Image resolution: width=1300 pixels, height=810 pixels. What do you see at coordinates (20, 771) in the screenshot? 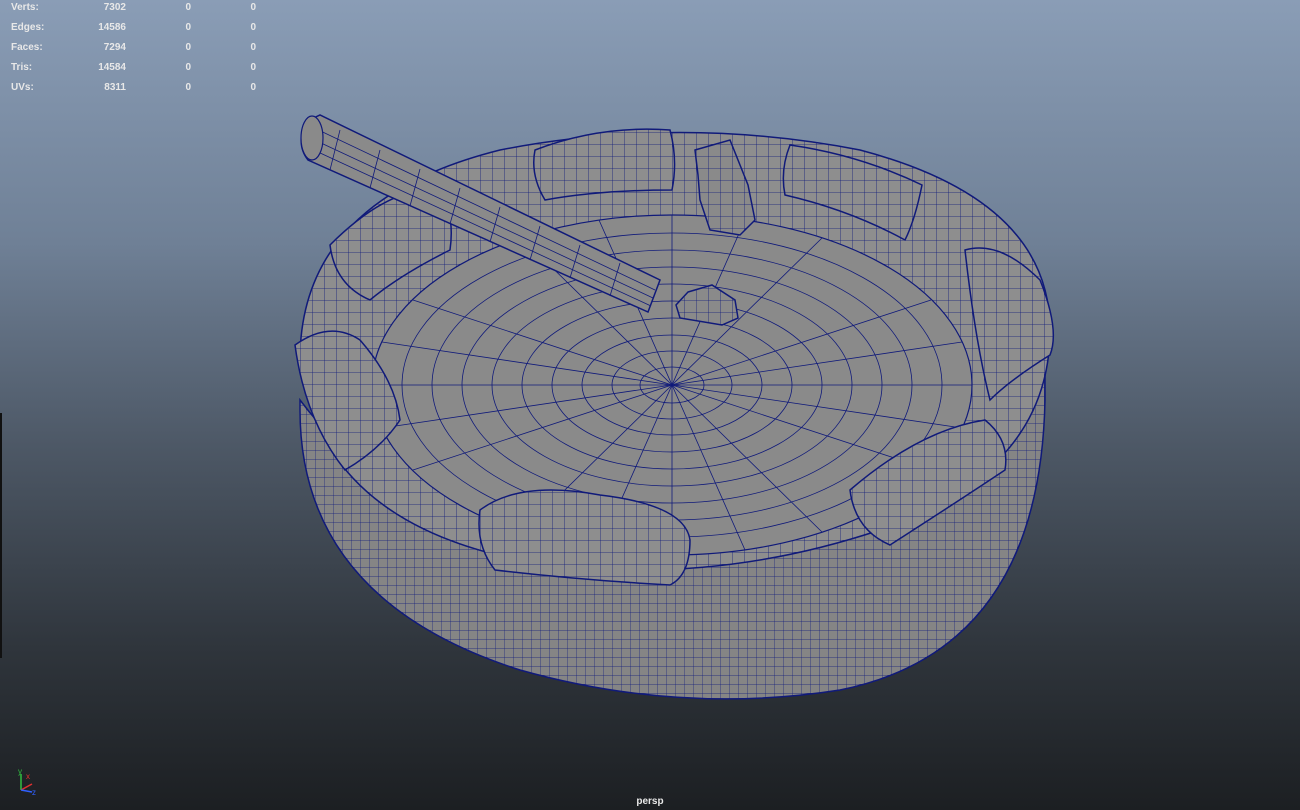
I see `axis-y-label: y` at bounding box center [20, 771].